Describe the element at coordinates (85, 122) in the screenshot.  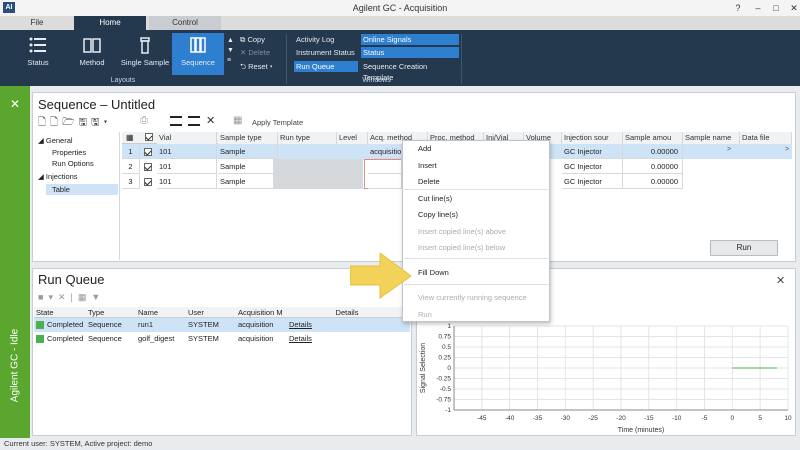
I see `save-icon: 🖫` at that location.